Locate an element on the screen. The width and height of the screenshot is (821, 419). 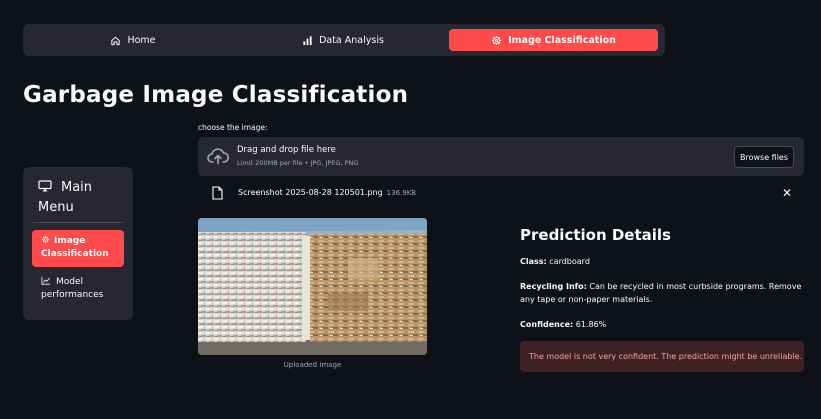
file-size: 136.9KB is located at coordinates (401, 193).